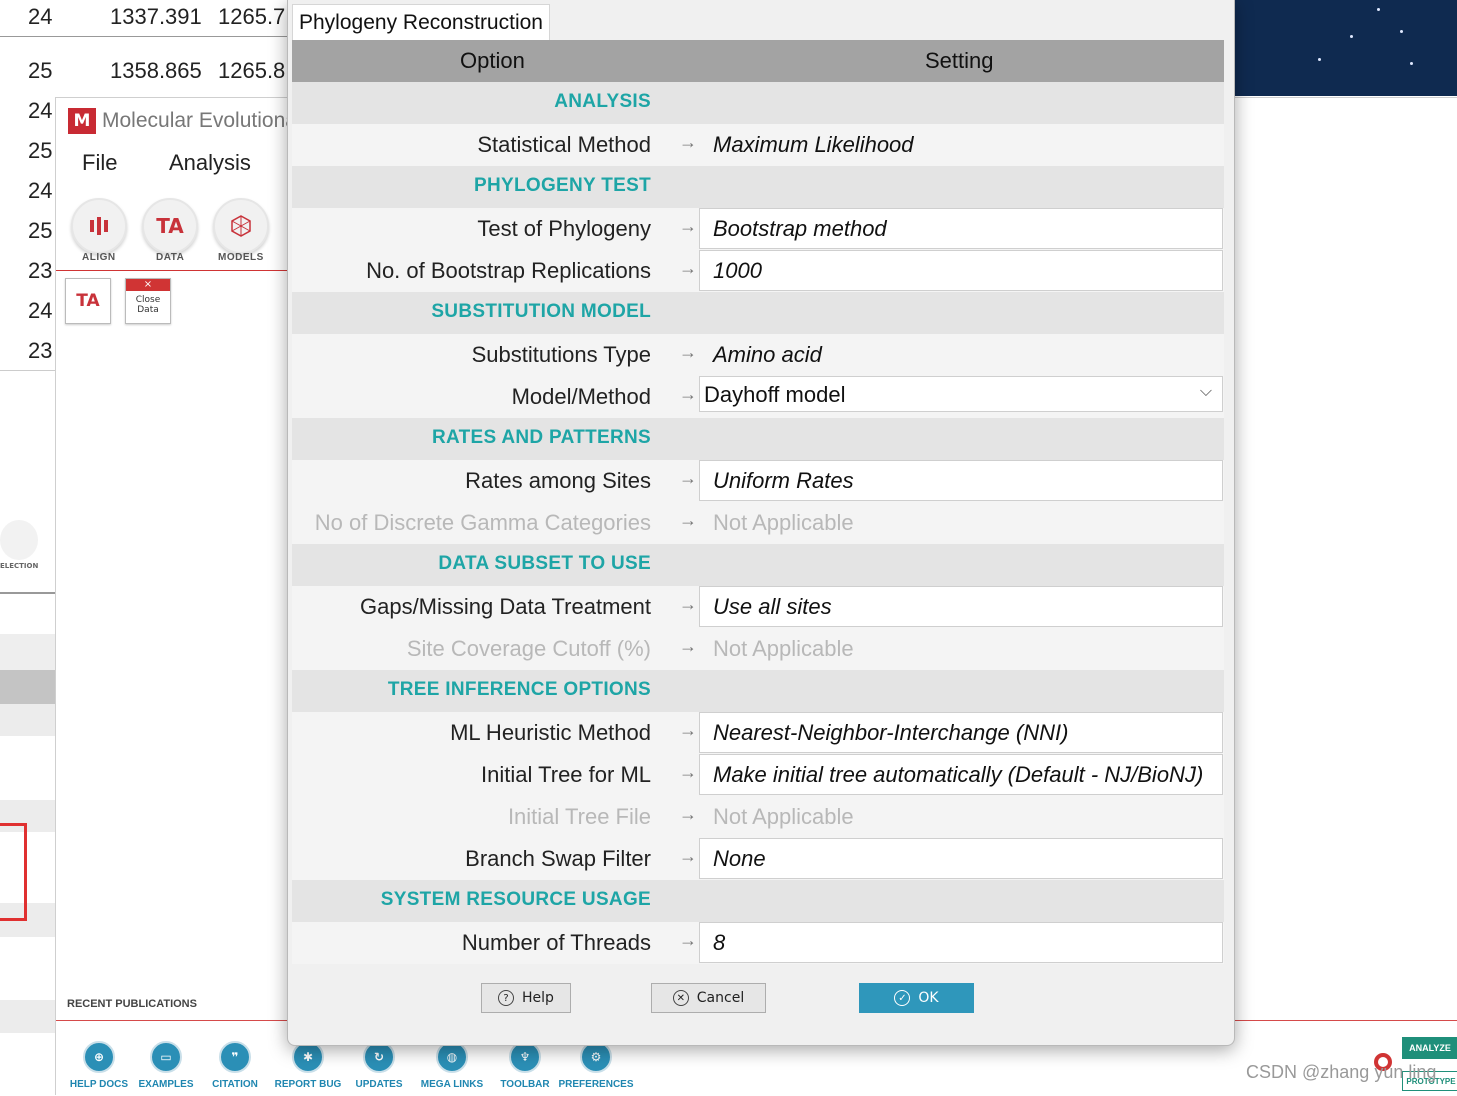  I want to click on section-header: TREE INFERENCE OPTIONS, so click(758, 691).